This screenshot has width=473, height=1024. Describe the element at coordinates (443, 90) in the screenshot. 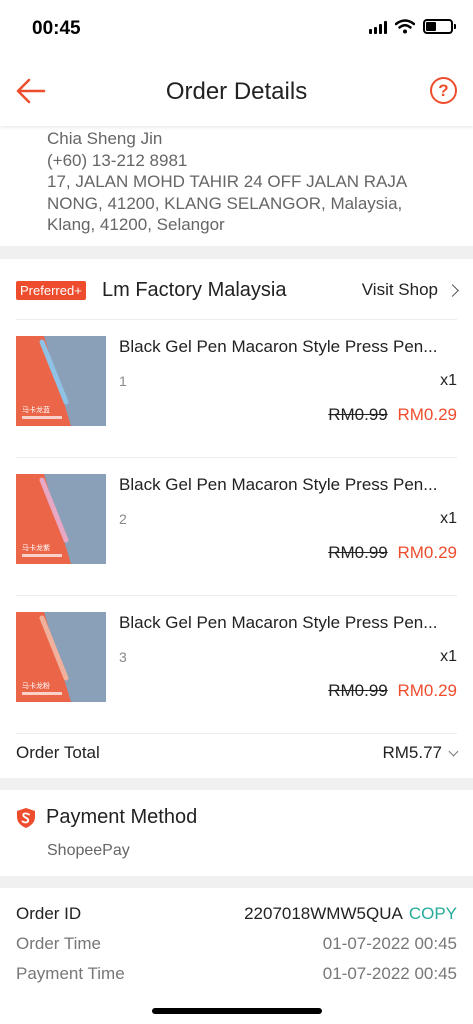

I see `question-circle-icon: ?` at that location.